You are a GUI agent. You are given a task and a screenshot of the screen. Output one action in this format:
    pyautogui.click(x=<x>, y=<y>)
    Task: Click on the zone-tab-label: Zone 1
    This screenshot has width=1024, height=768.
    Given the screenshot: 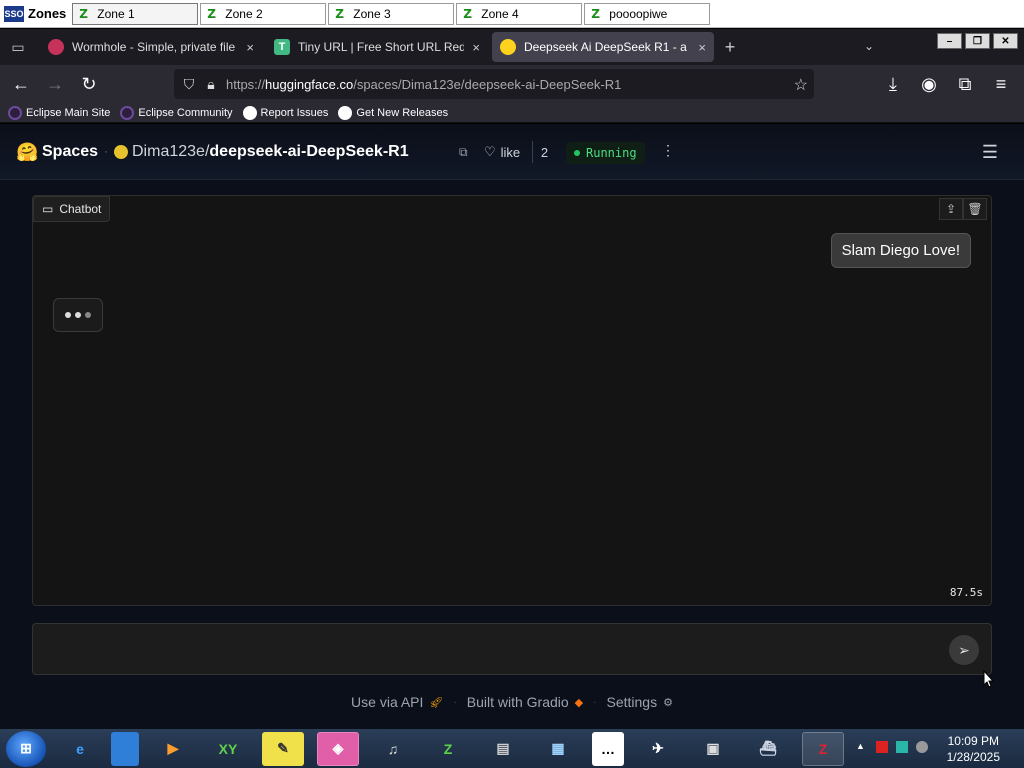 What is the action you would take?
    pyautogui.click(x=116, y=13)
    